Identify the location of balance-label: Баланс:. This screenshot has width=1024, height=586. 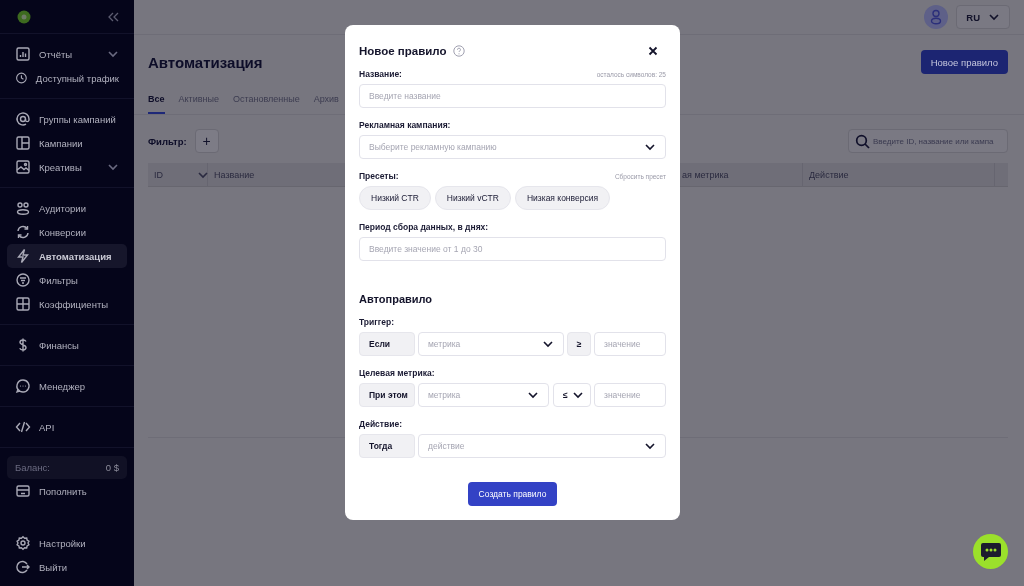
(32, 467).